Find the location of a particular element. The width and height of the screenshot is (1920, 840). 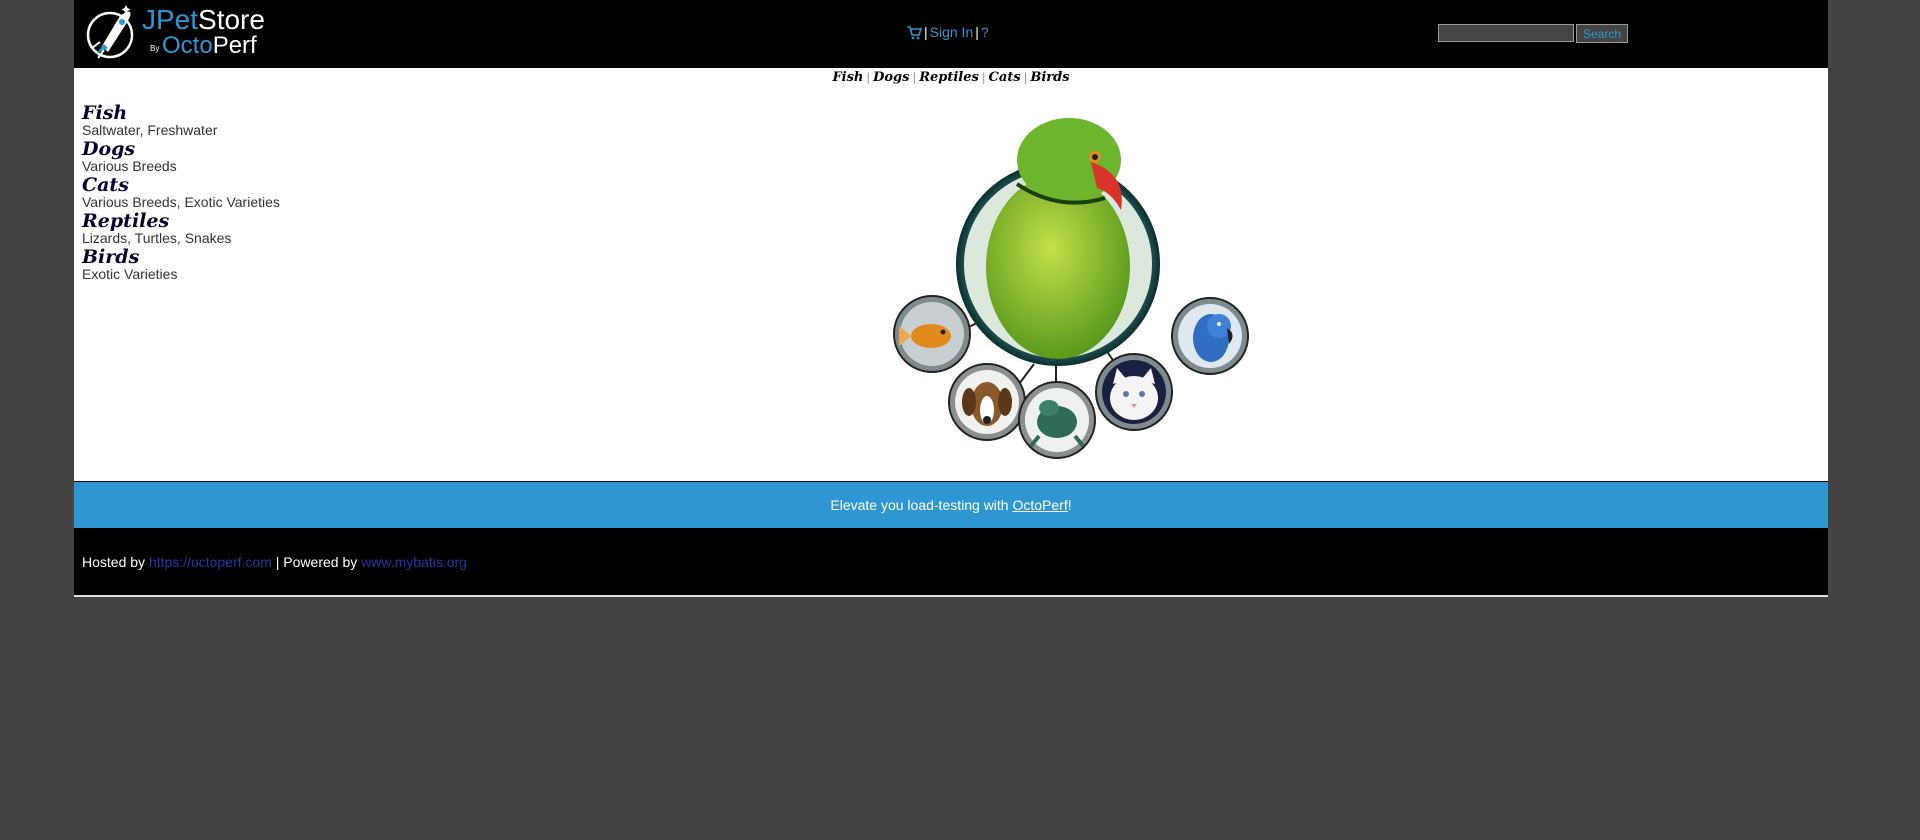

search-input is located at coordinates (1506, 33).